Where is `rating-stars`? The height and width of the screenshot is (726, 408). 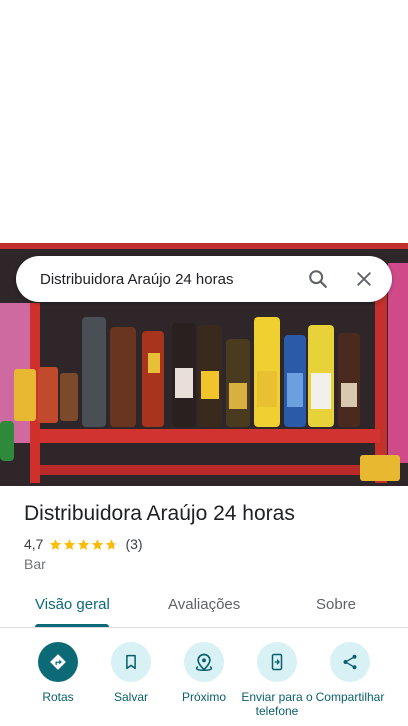
rating-stars is located at coordinates (84, 544).